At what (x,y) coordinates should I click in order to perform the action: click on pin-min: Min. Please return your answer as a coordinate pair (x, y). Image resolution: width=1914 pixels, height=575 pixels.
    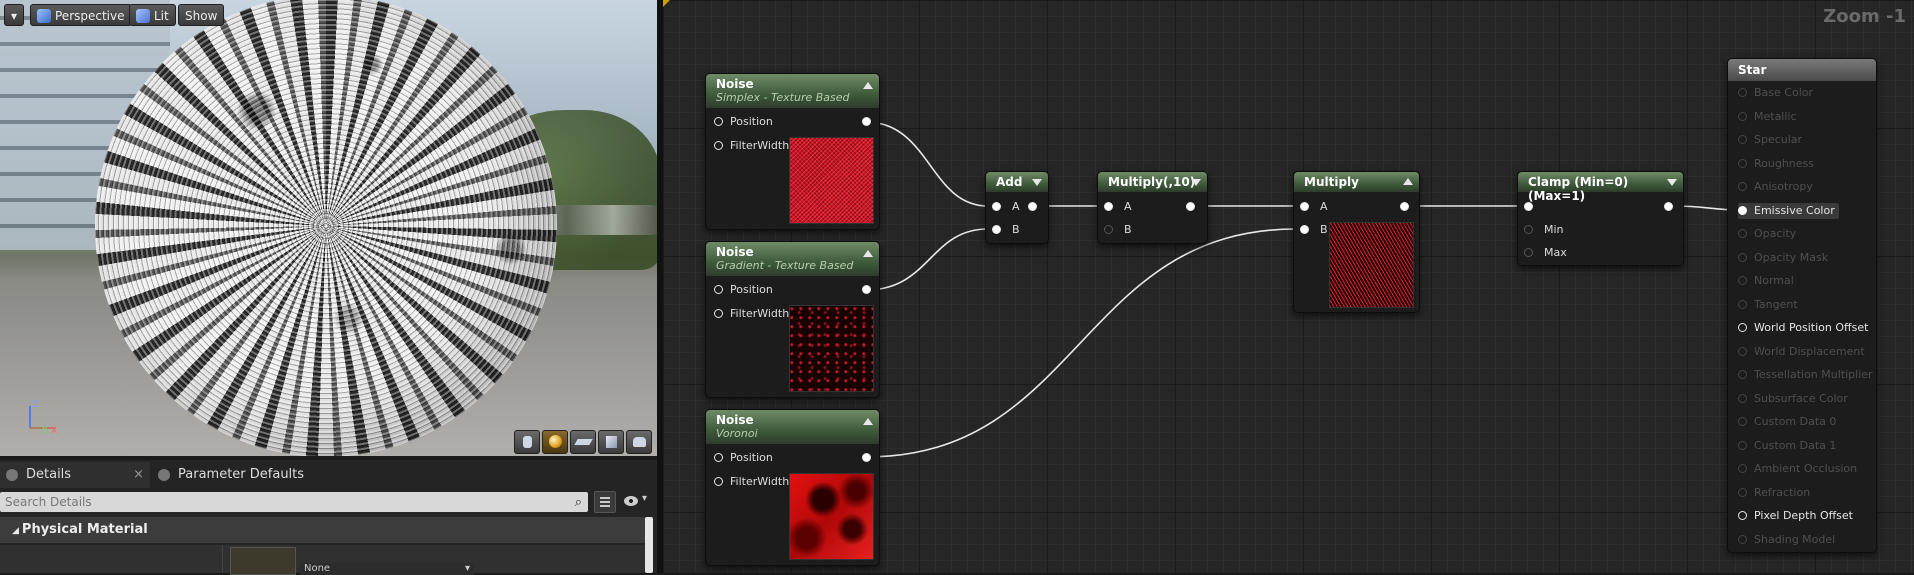
    Looking at the image, I should click on (1544, 230).